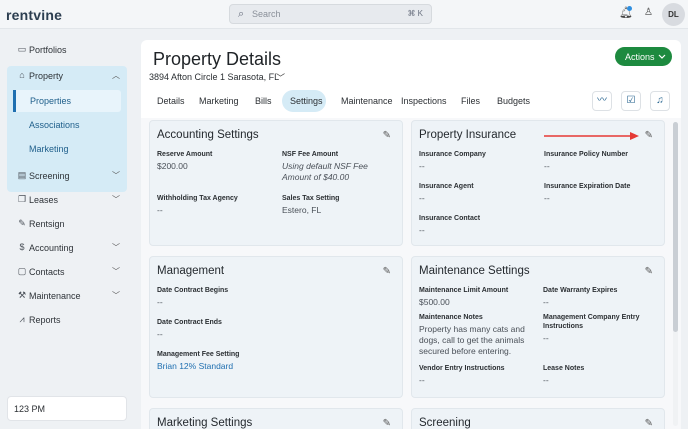 The height and width of the screenshot is (429, 688). Describe the element at coordinates (276, 418) in the screenshot. I see `marketing-settings-card: Marketing Settings ✎` at that location.